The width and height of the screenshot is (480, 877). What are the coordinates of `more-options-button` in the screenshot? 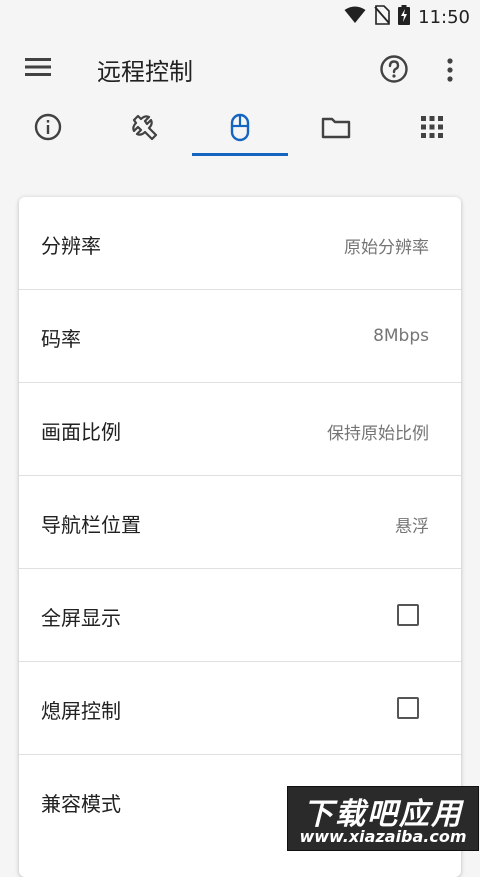 It's located at (450, 70).